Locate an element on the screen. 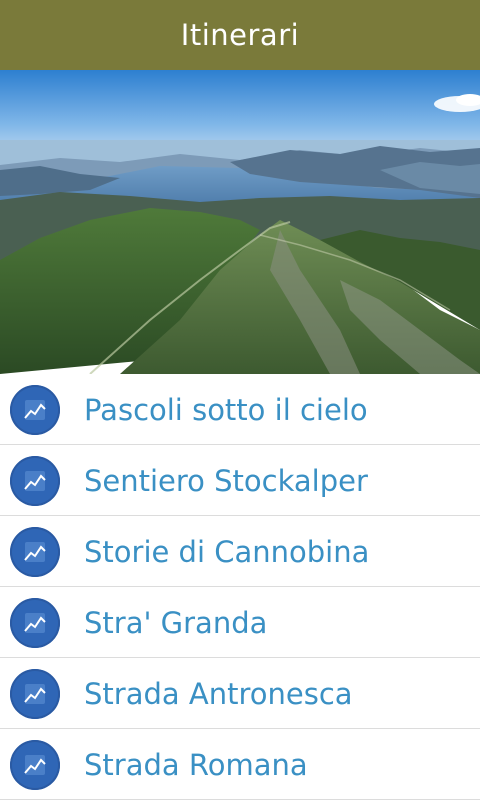 The width and height of the screenshot is (480, 800). list-item: Stra' Granda is located at coordinates (240, 622).